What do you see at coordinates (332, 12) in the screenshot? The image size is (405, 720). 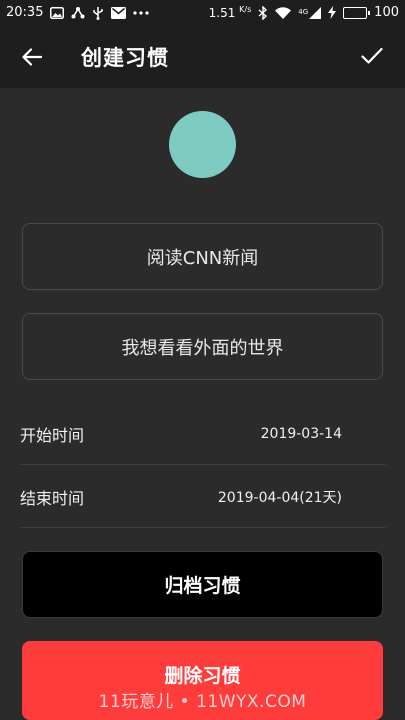 I see `charging-icon` at bounding box center [332, 12].